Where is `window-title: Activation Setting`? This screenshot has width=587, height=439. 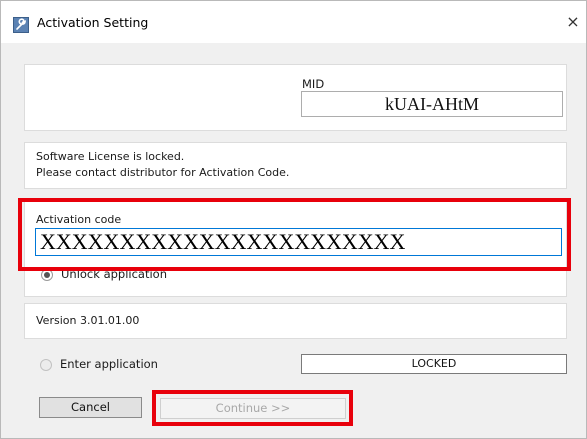
window-title: Activation Setting is located at coordinates (93, 22).